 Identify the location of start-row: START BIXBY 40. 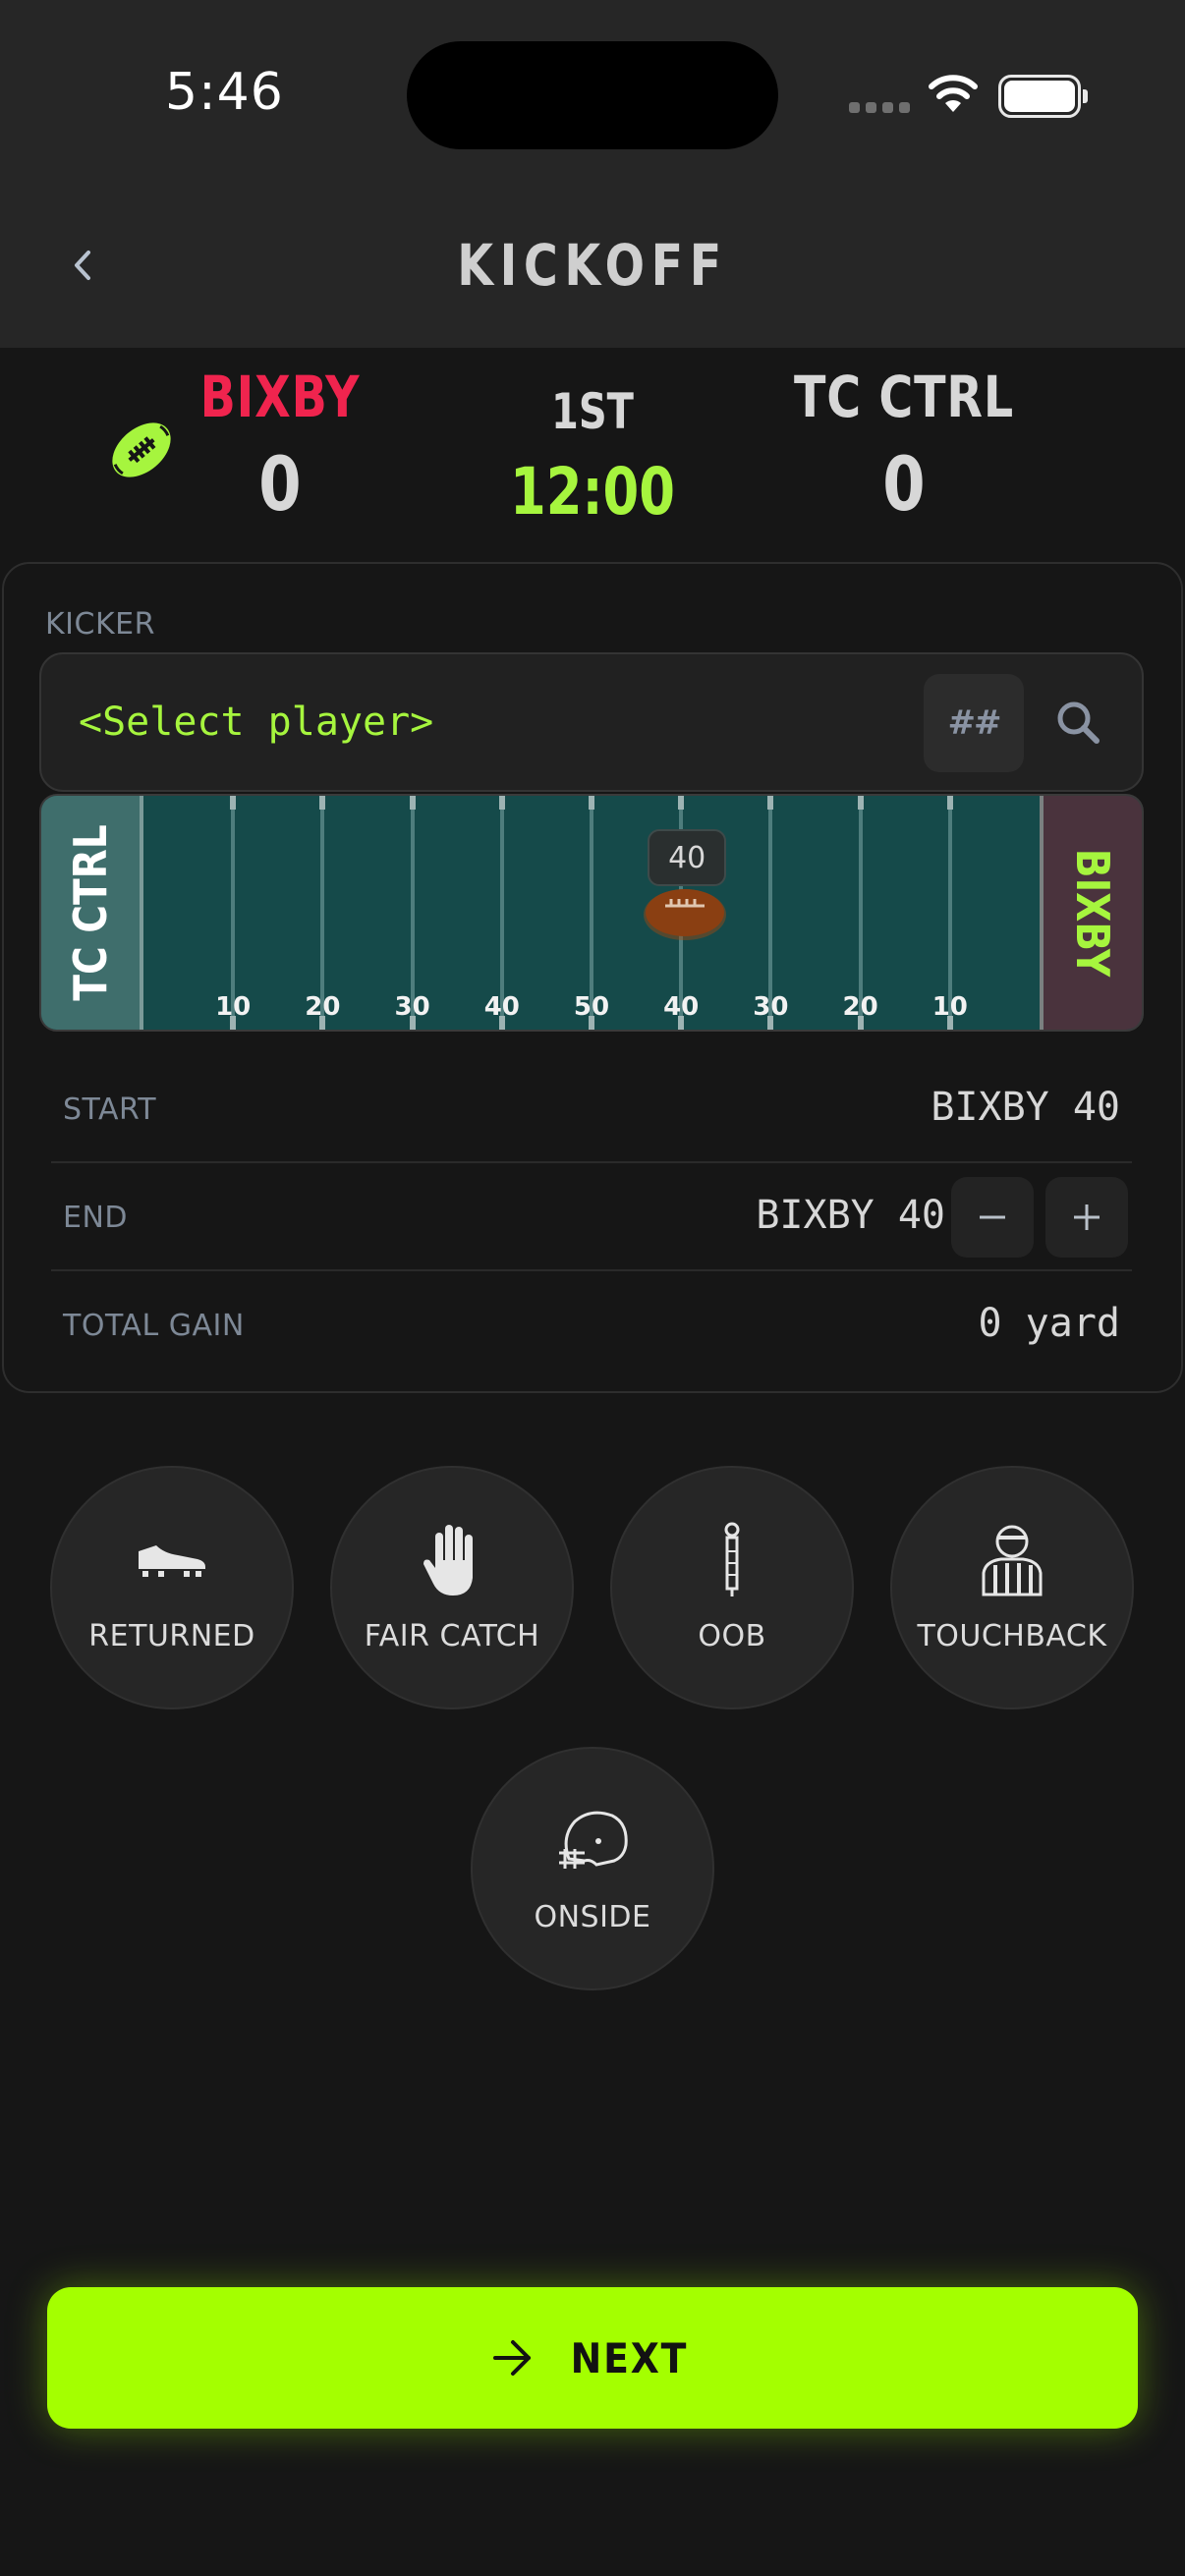
(592, 1109).